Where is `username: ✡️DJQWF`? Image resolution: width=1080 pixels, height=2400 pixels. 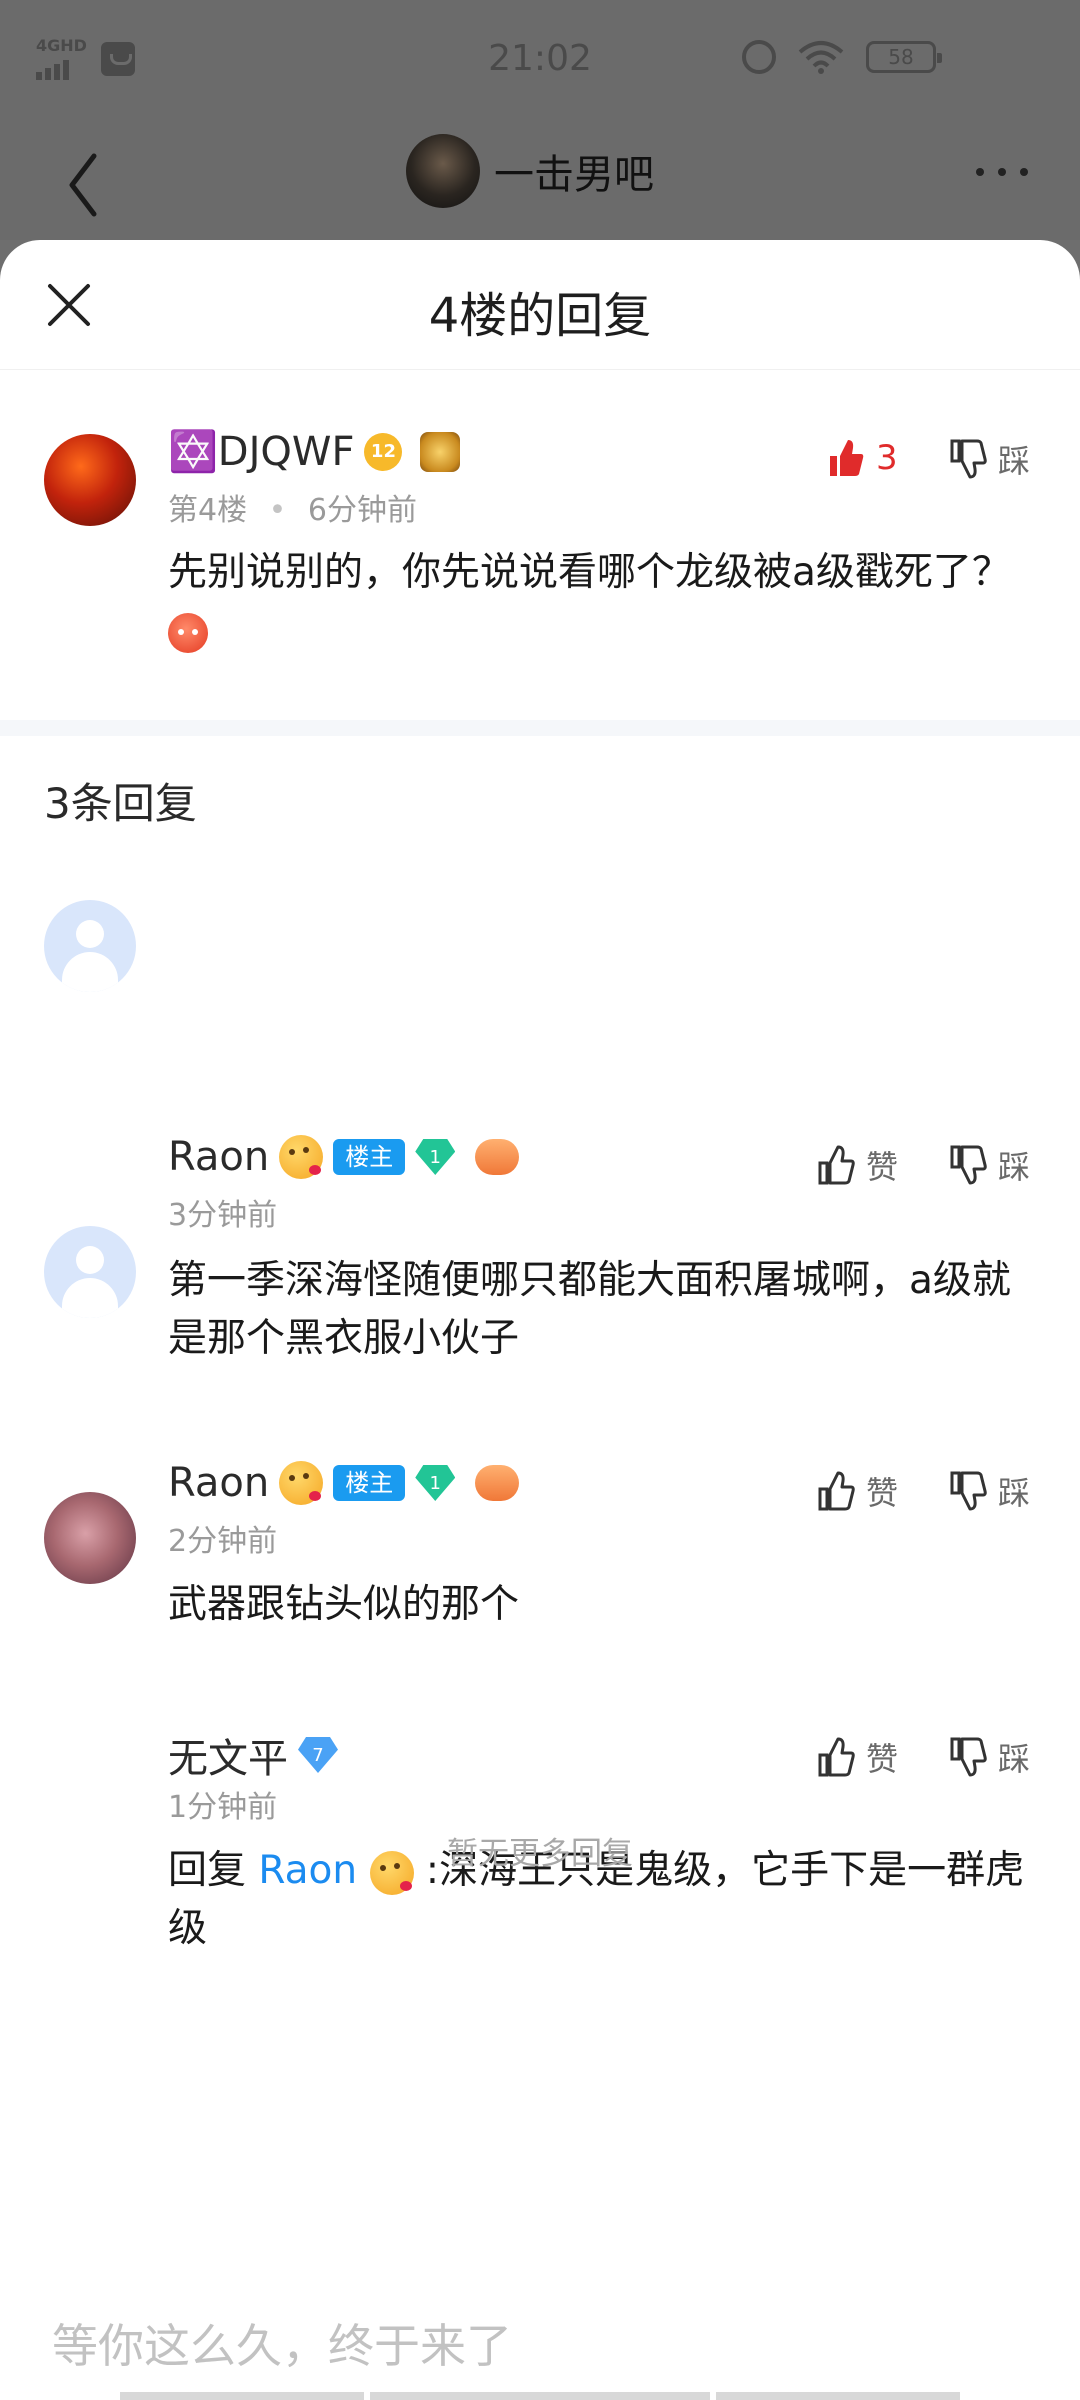
username: ✡️DJQWF is located at coordinates (261, 451).